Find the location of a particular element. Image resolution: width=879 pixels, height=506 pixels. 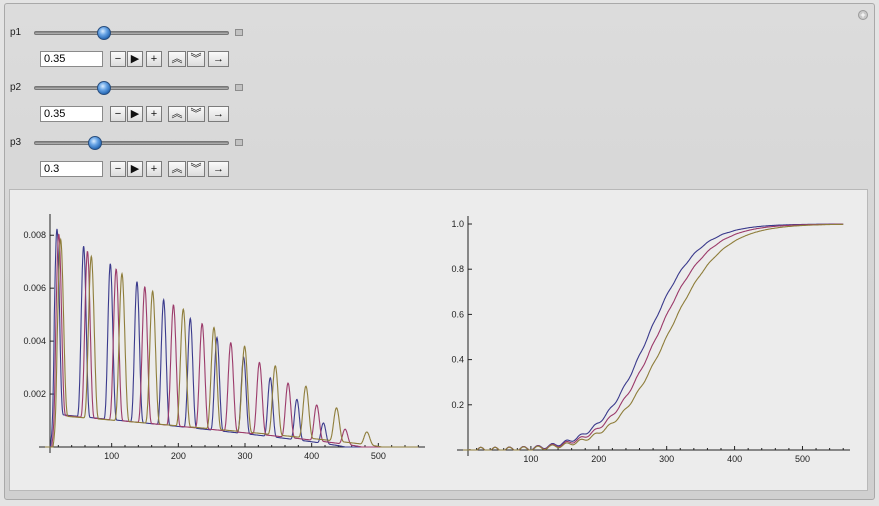

y-tick-label: 0.4 is located at coordinates (457, 360).